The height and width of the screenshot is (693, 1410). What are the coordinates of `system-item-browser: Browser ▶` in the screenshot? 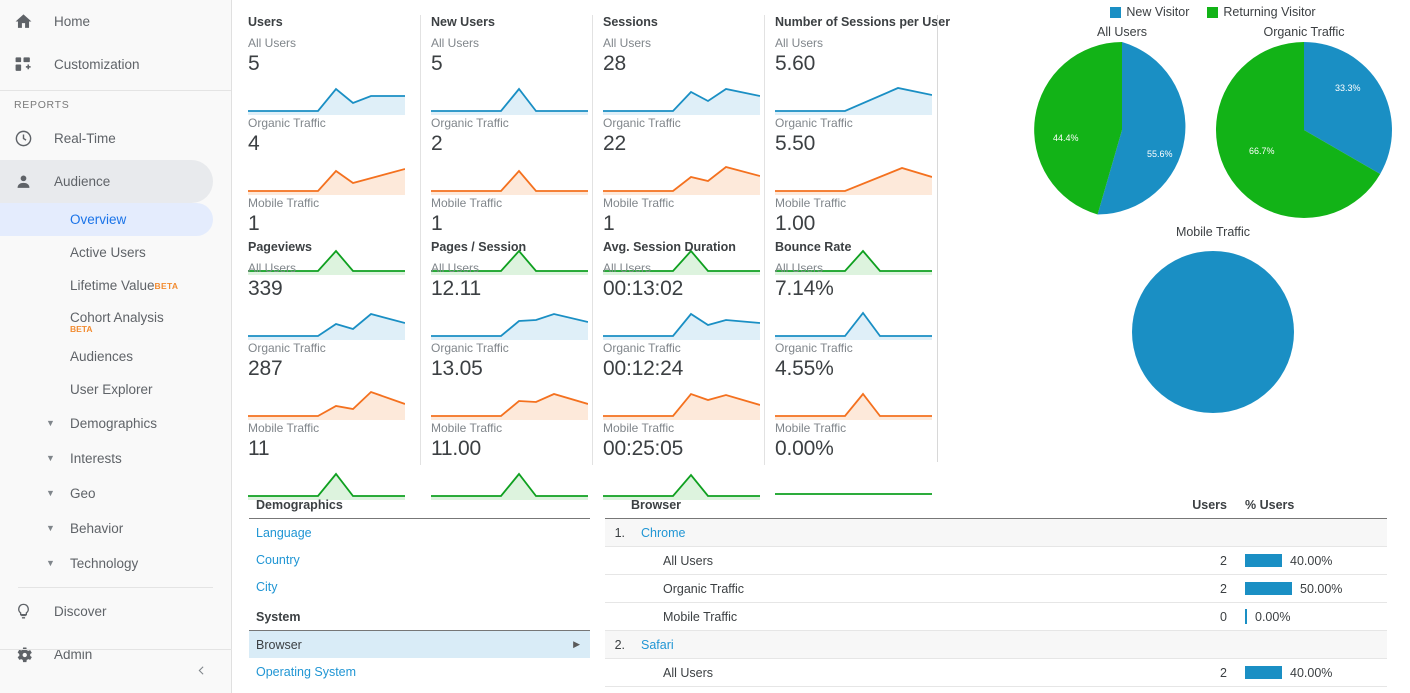 It's located at (419, 644).